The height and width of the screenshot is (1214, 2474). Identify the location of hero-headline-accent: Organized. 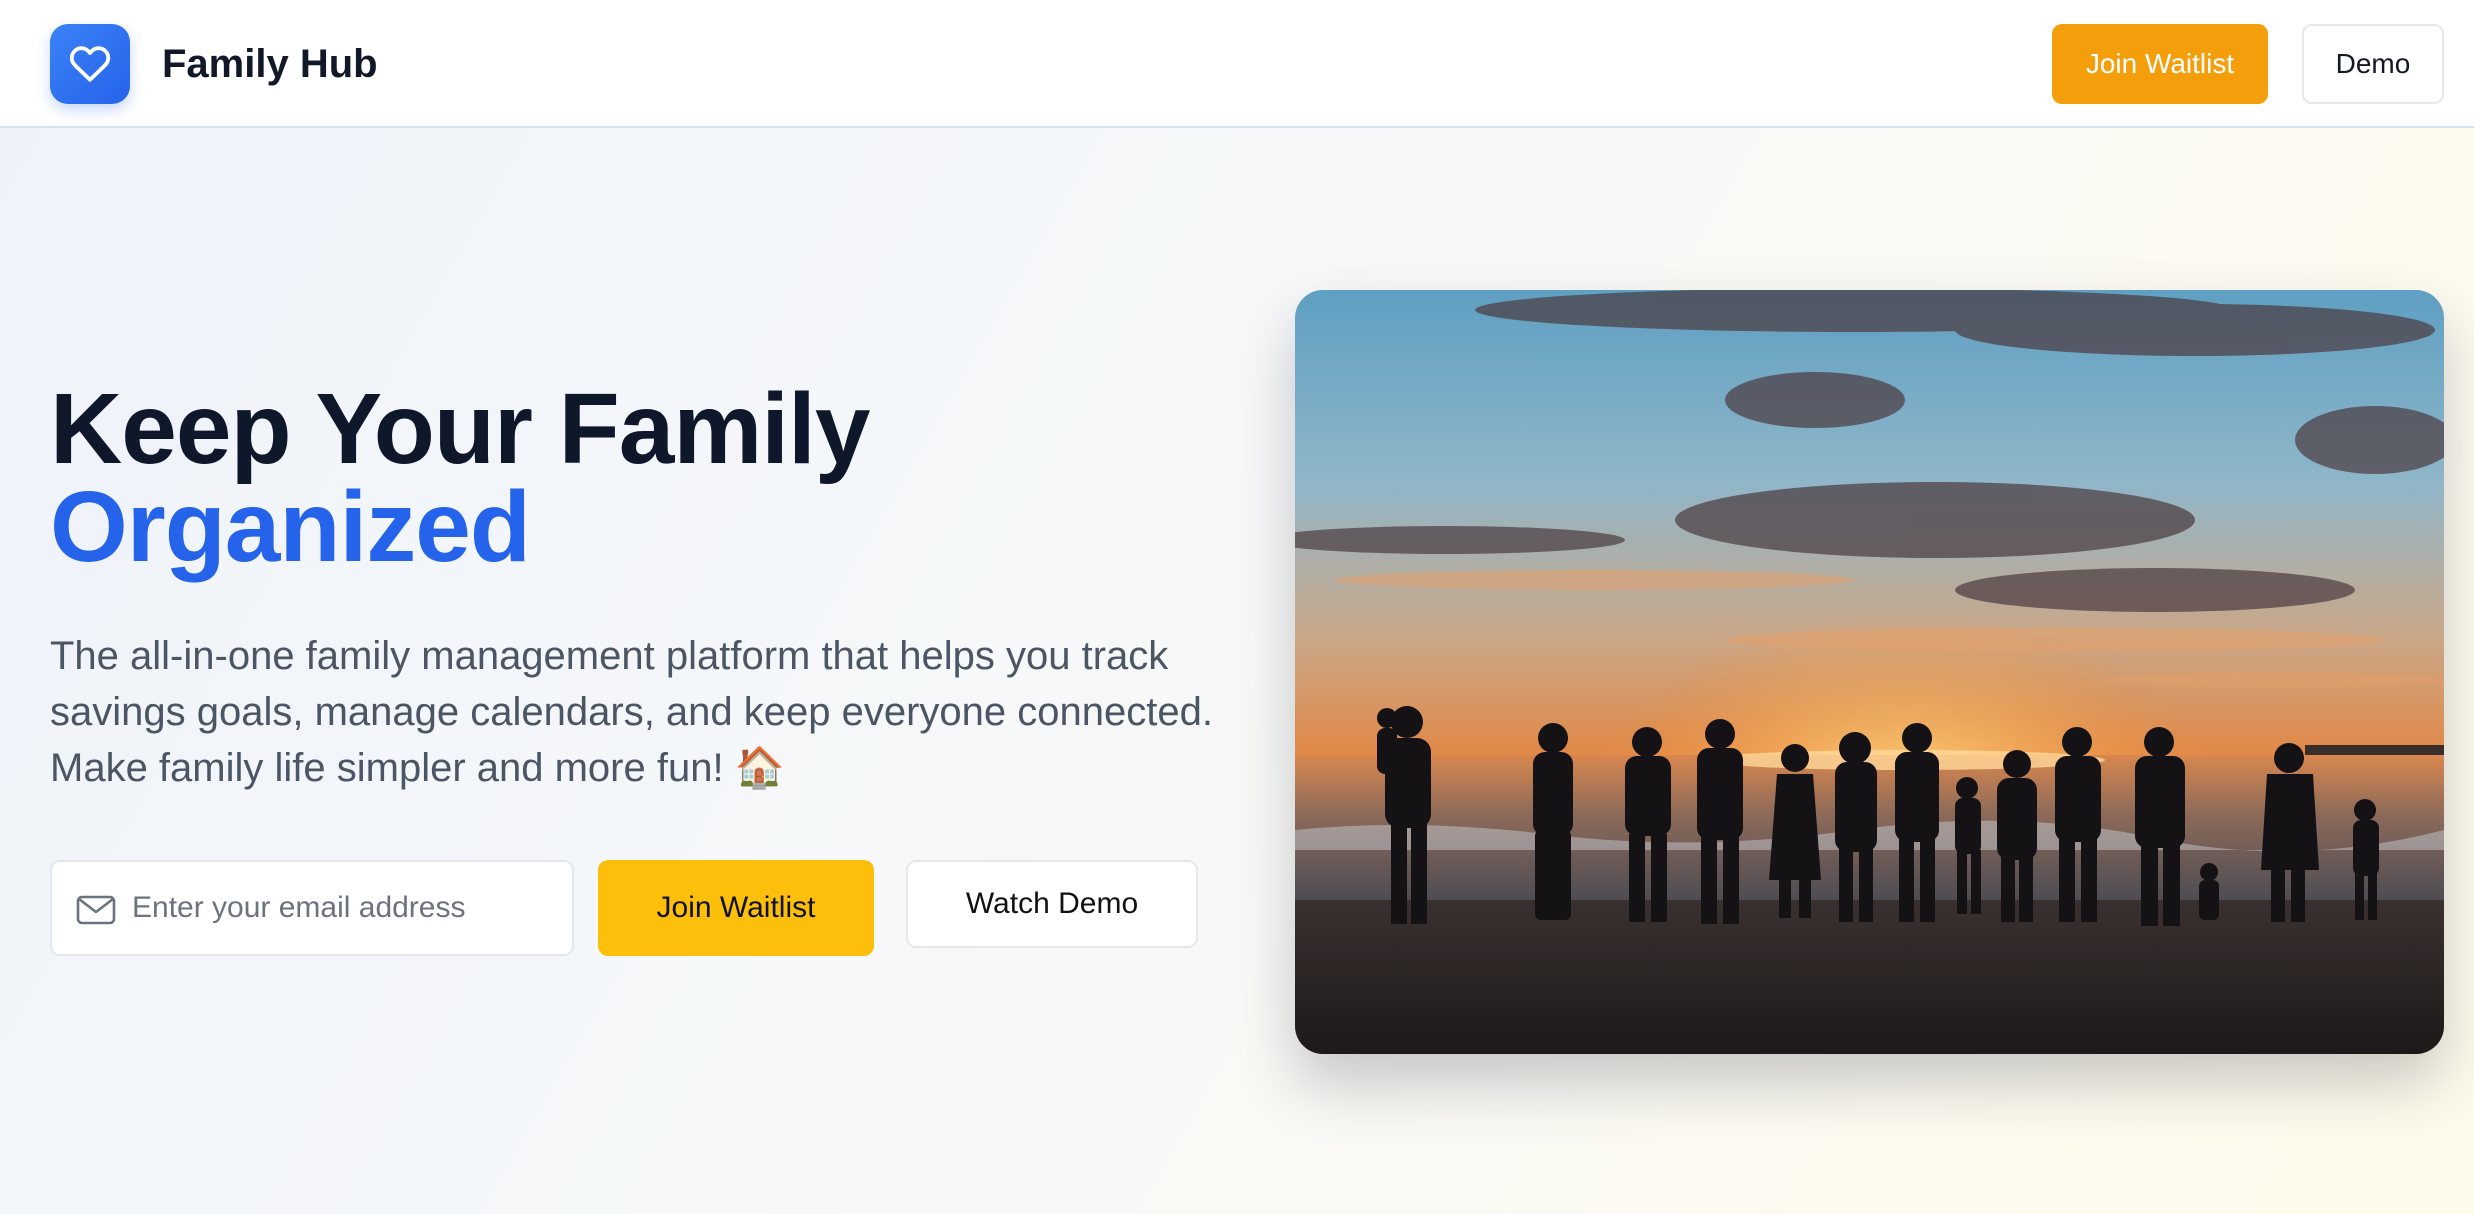
(290, 527).